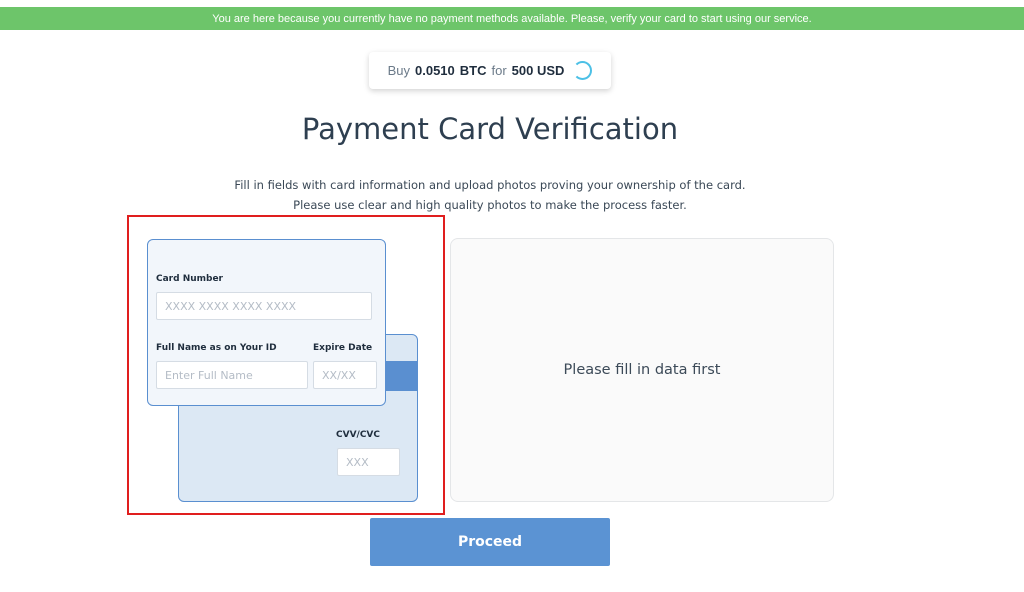 This screenshot has height=592, width=1024. What do you see at coordinates (583, 70) in the screenshot?
I see `loading-spinner-icon` at bounding box center [583, 70].